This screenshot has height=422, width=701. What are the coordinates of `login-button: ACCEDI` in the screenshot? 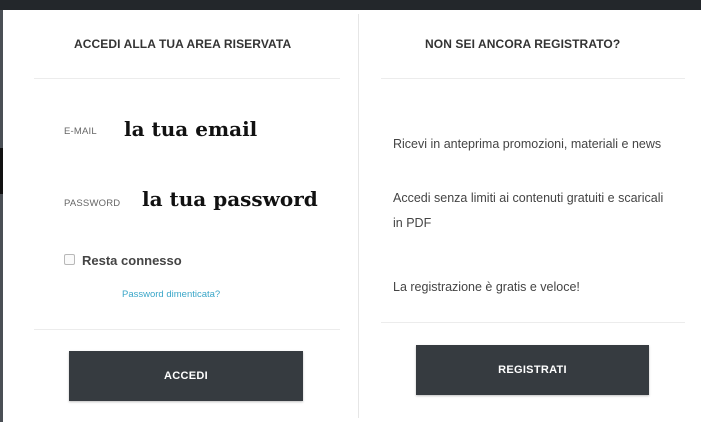 It's located at (186, 376).